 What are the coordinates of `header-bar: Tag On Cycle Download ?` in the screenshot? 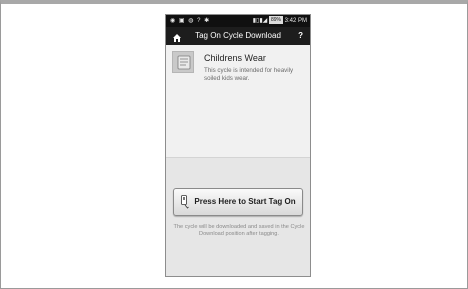 It's located at (238, 36).